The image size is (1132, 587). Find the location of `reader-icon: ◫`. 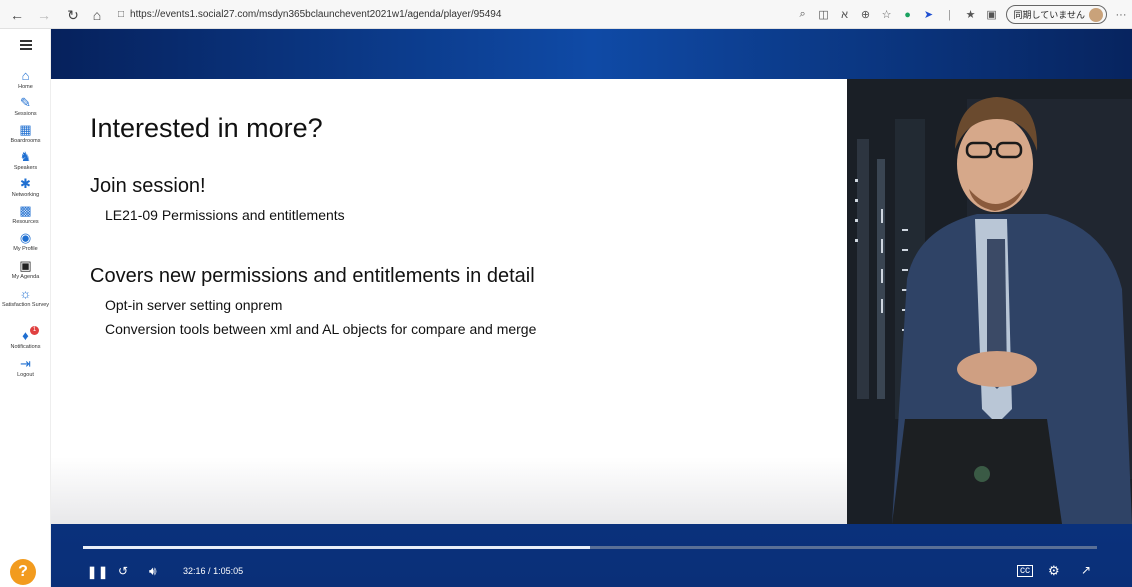

reader-icon: ◫ is located at coordinates (824, 14).